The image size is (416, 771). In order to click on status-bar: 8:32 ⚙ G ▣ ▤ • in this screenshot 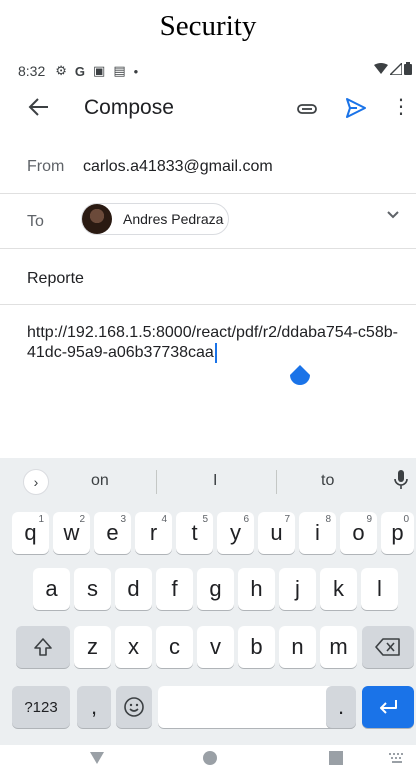, I will do `click(208, 71)`.